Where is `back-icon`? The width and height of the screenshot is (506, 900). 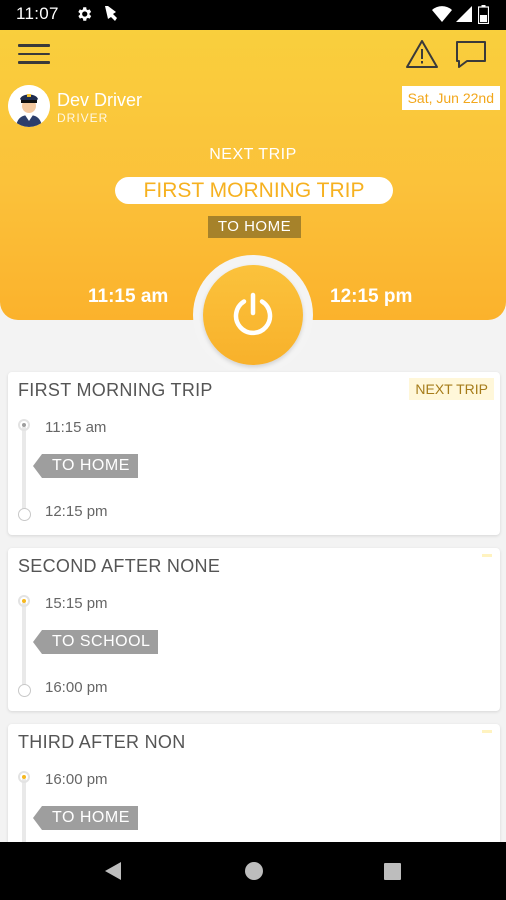
back-icon is located at coordinates (113, 871).